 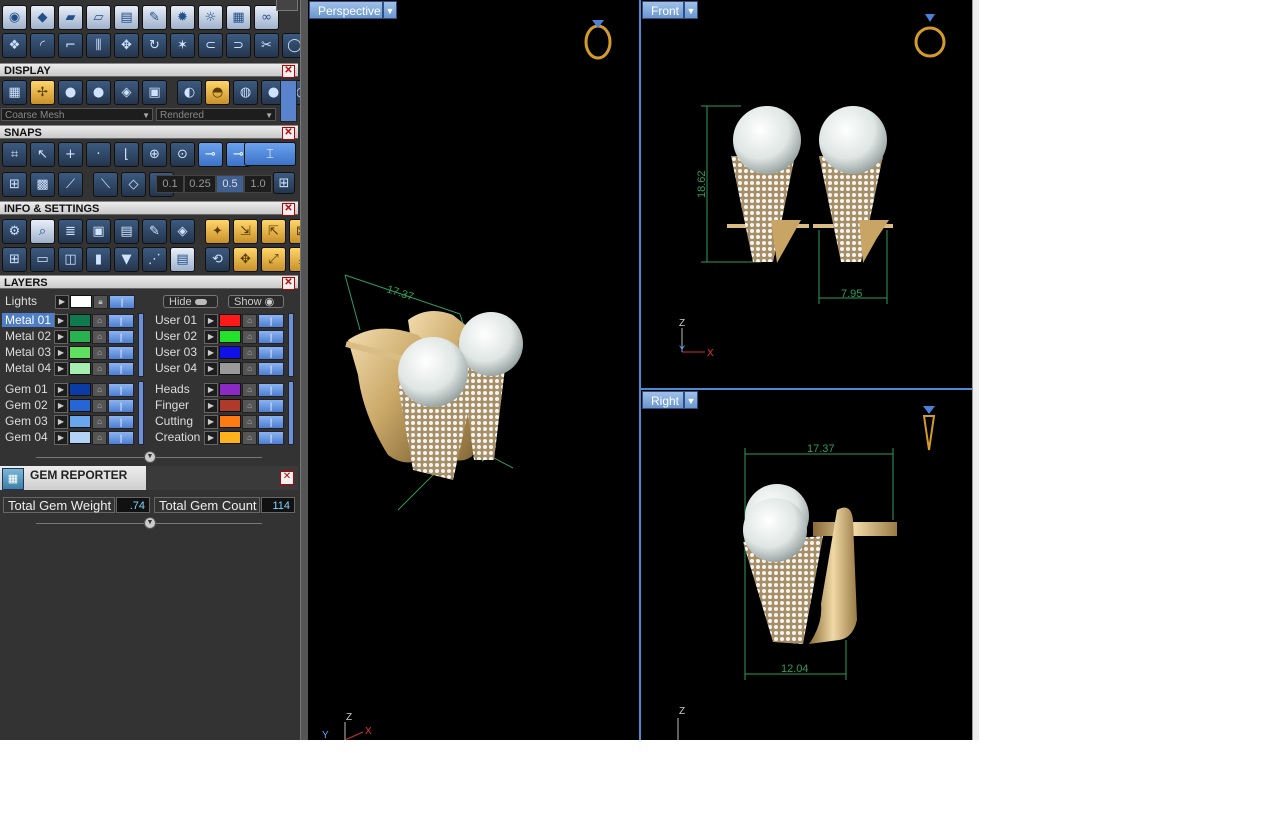 What do you see at coordinates (14, 154) in the screenshot?
I see `snap-grid-icon: ⌗` at bounding box center [14, 154].